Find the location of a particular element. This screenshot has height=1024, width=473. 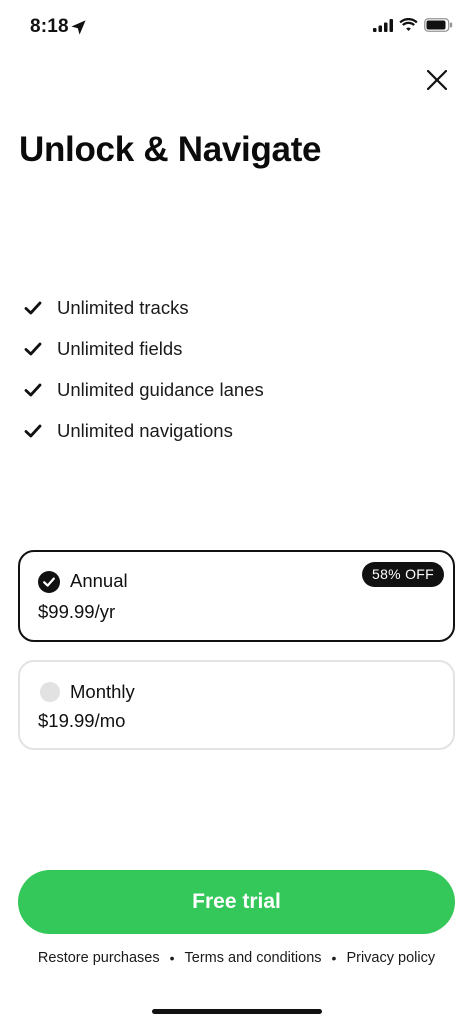

battery-icon is located at coordinates (438, 25).